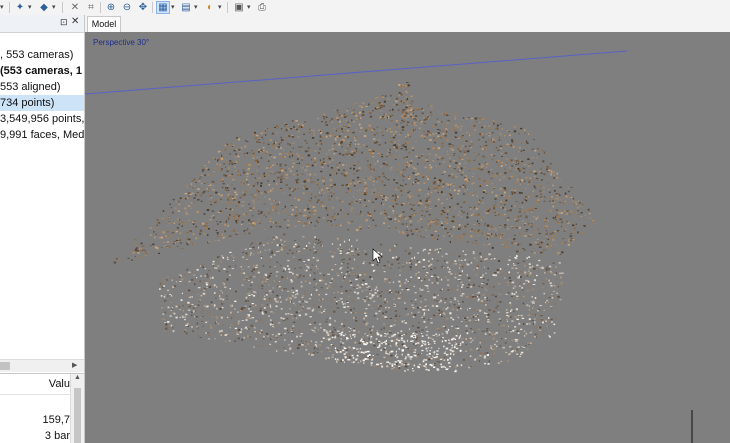  Describe the element at coordinates (59, 384) in the screenshot. I see `value-column-header: Valu` at that location.